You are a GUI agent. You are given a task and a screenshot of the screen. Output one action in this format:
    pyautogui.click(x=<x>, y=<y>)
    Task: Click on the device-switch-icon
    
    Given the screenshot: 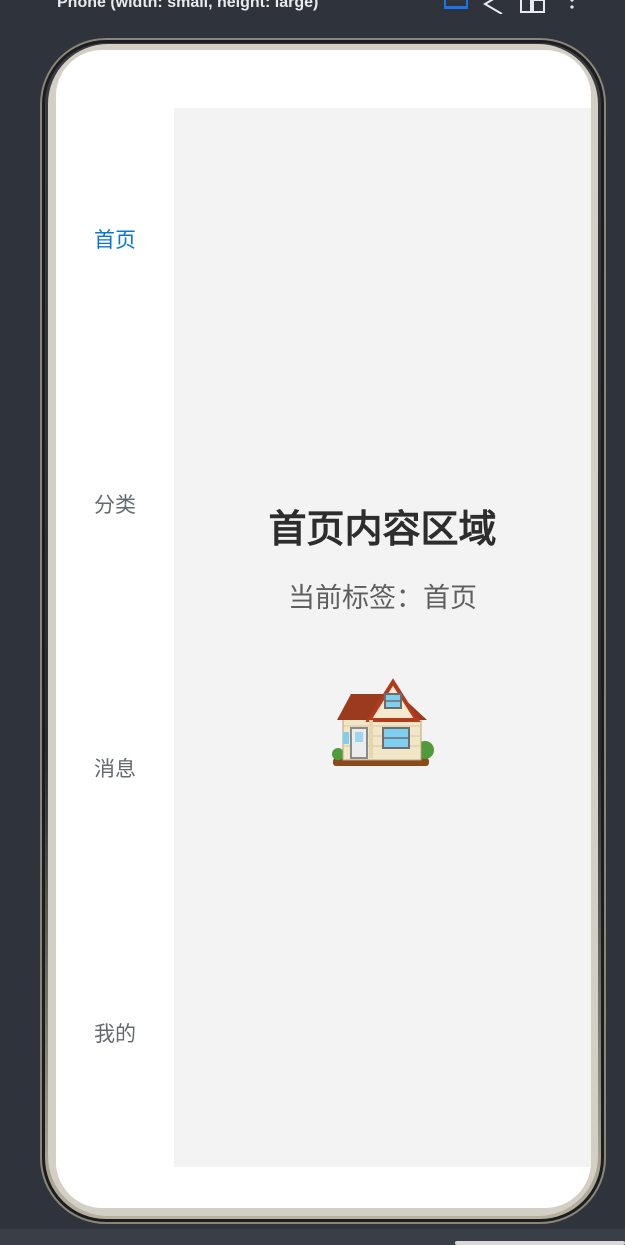 What is the action you would take?
    pyautogui.click(x=533, y=7)
    